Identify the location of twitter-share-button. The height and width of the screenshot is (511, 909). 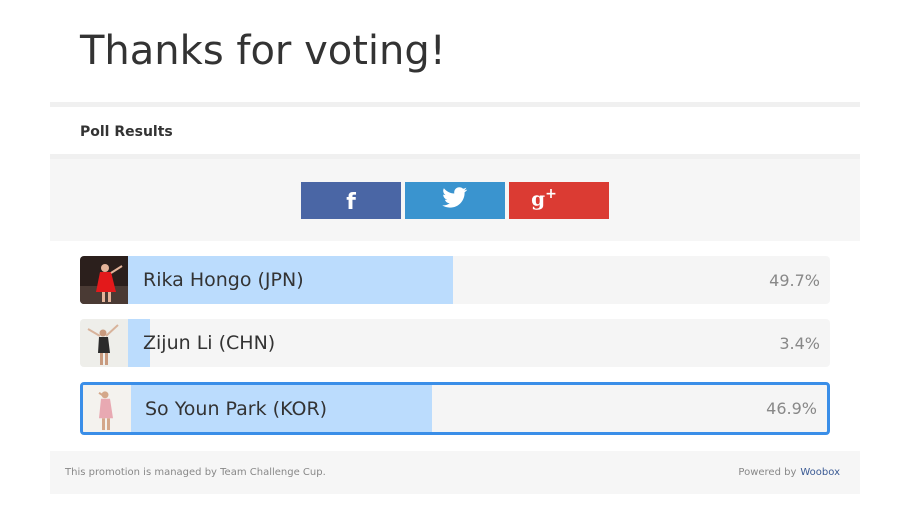
(455, 200).